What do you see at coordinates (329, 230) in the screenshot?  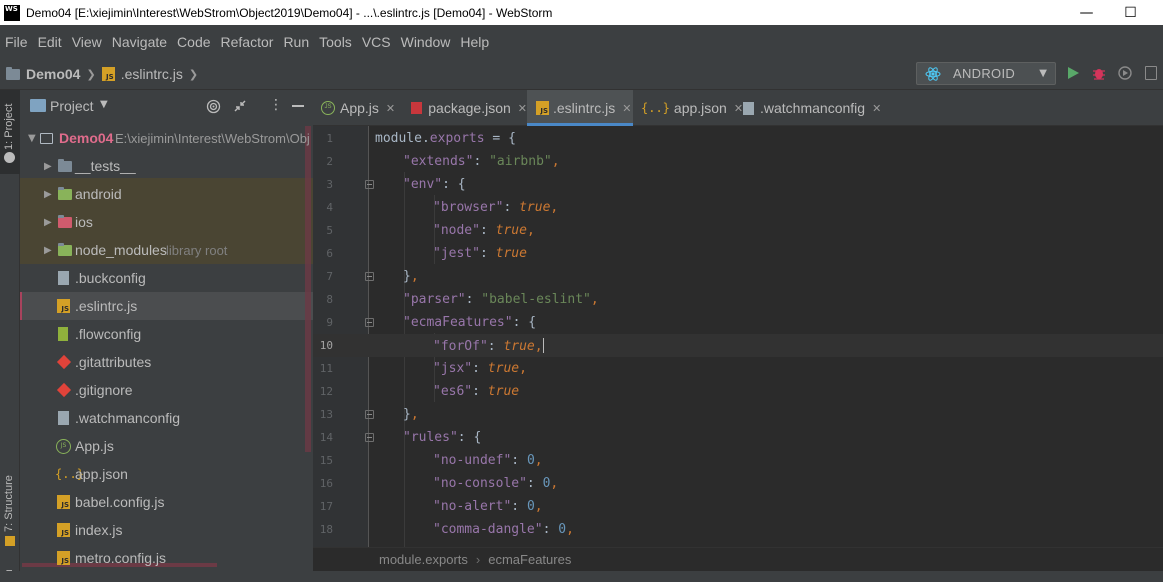 I see `line-number: 5` at bounding box center [329, 230].